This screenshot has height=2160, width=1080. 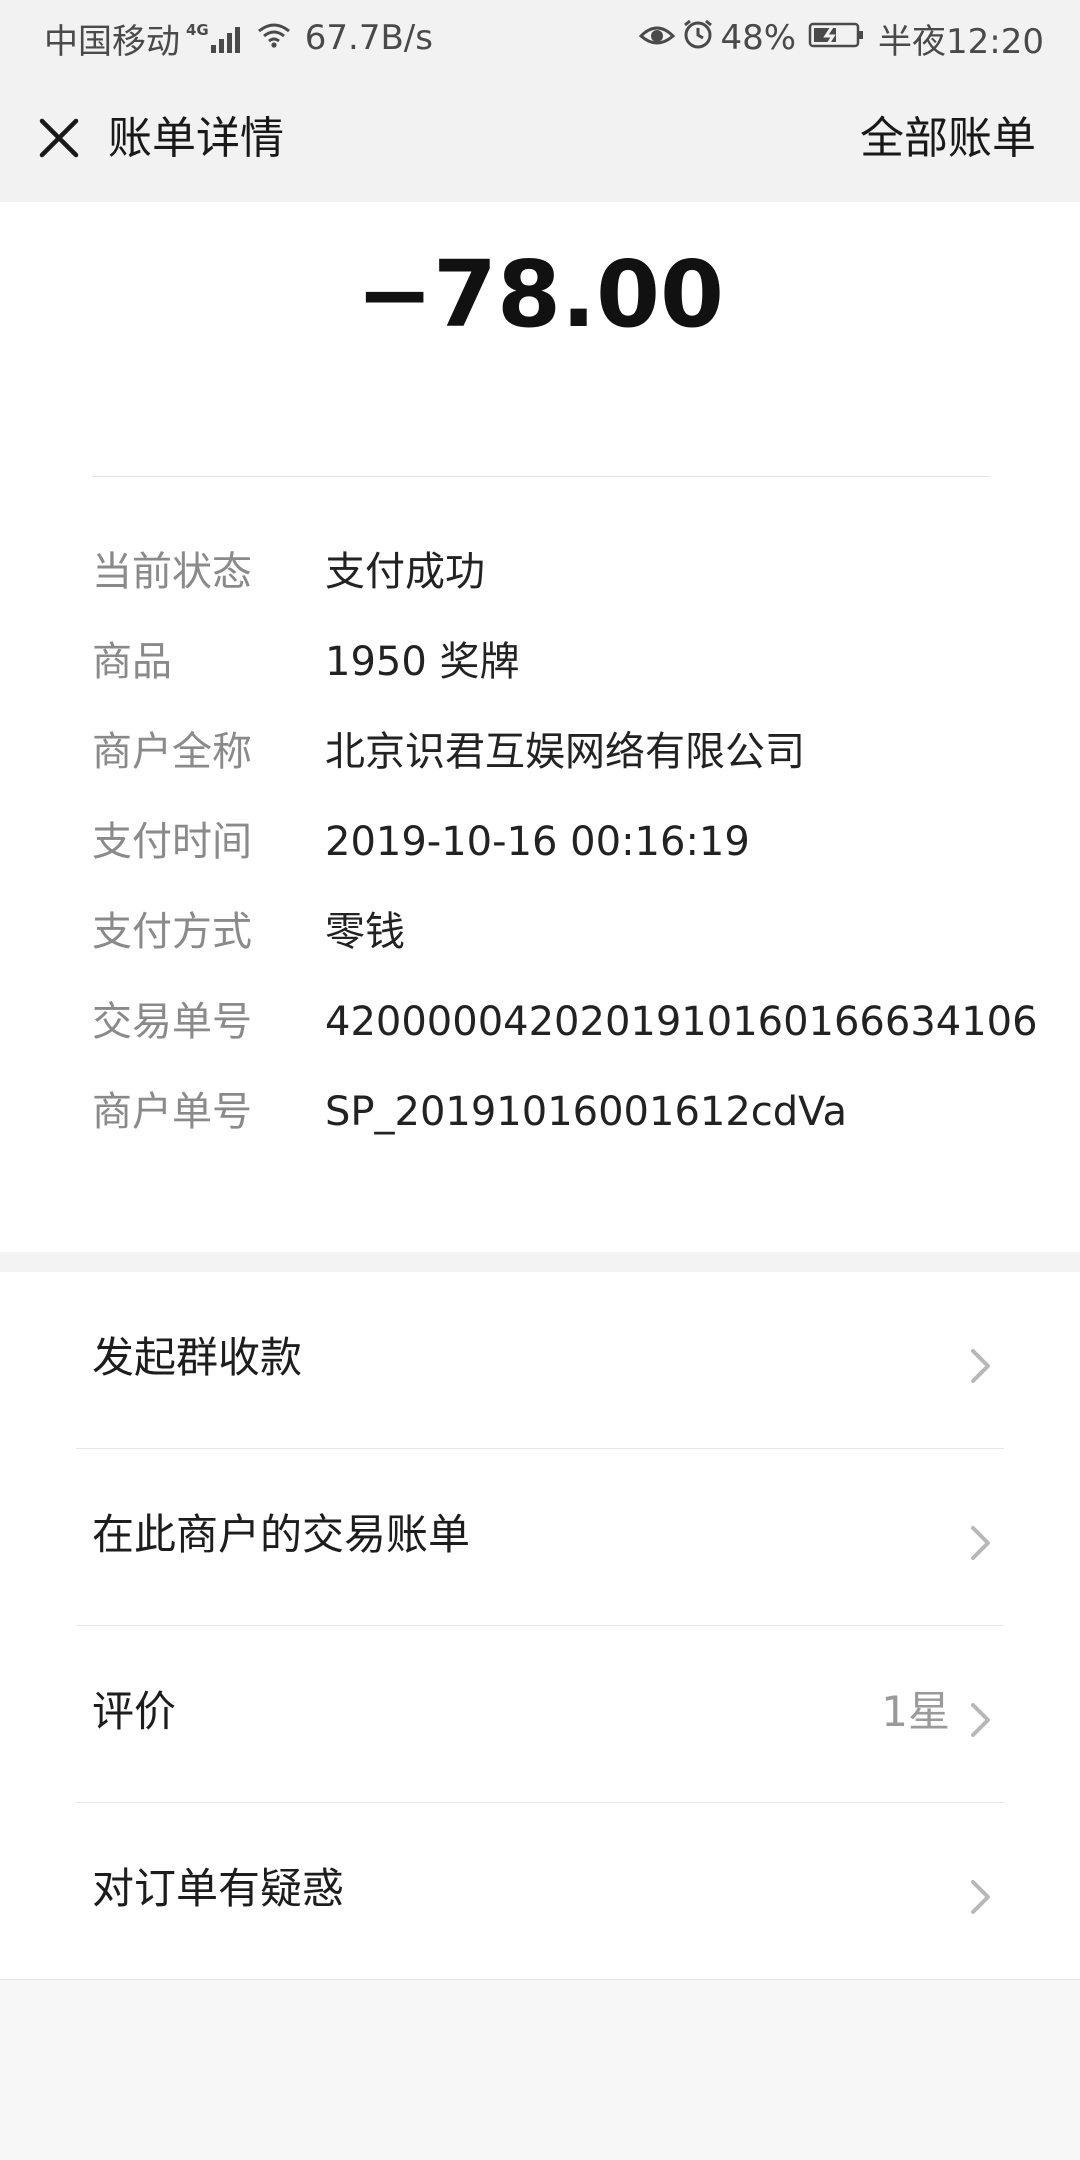 I want to click on status-right: 48% 半夜12:20, so click(x=841, y=38).